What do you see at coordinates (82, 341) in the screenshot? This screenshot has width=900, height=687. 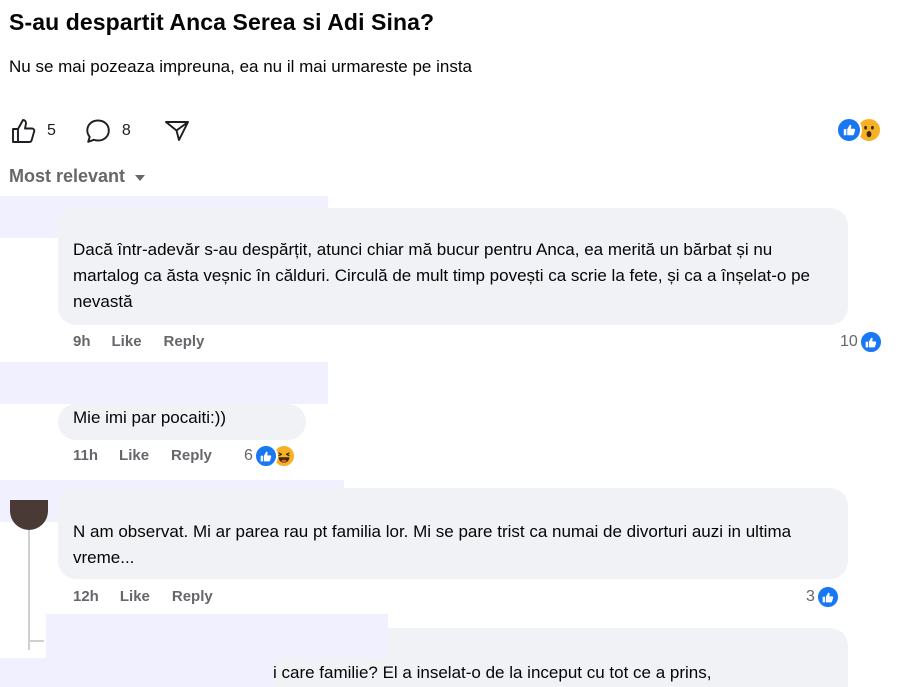 I see `comment-time: 9h` at bounding box center [82, 341].